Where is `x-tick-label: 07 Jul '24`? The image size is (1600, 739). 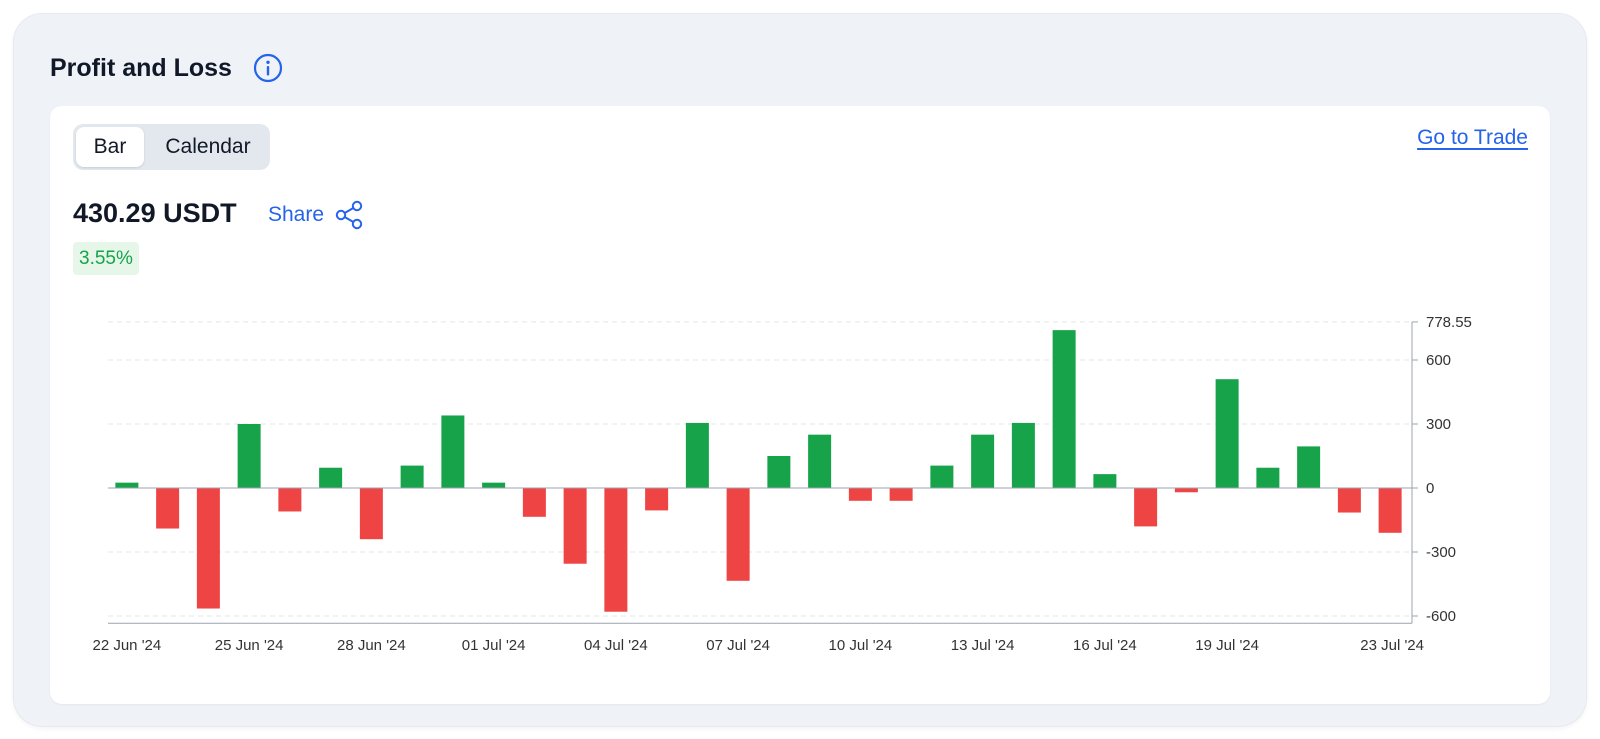 x-tick-label: 07 Jul '24 is located at coordinates (738, 645).